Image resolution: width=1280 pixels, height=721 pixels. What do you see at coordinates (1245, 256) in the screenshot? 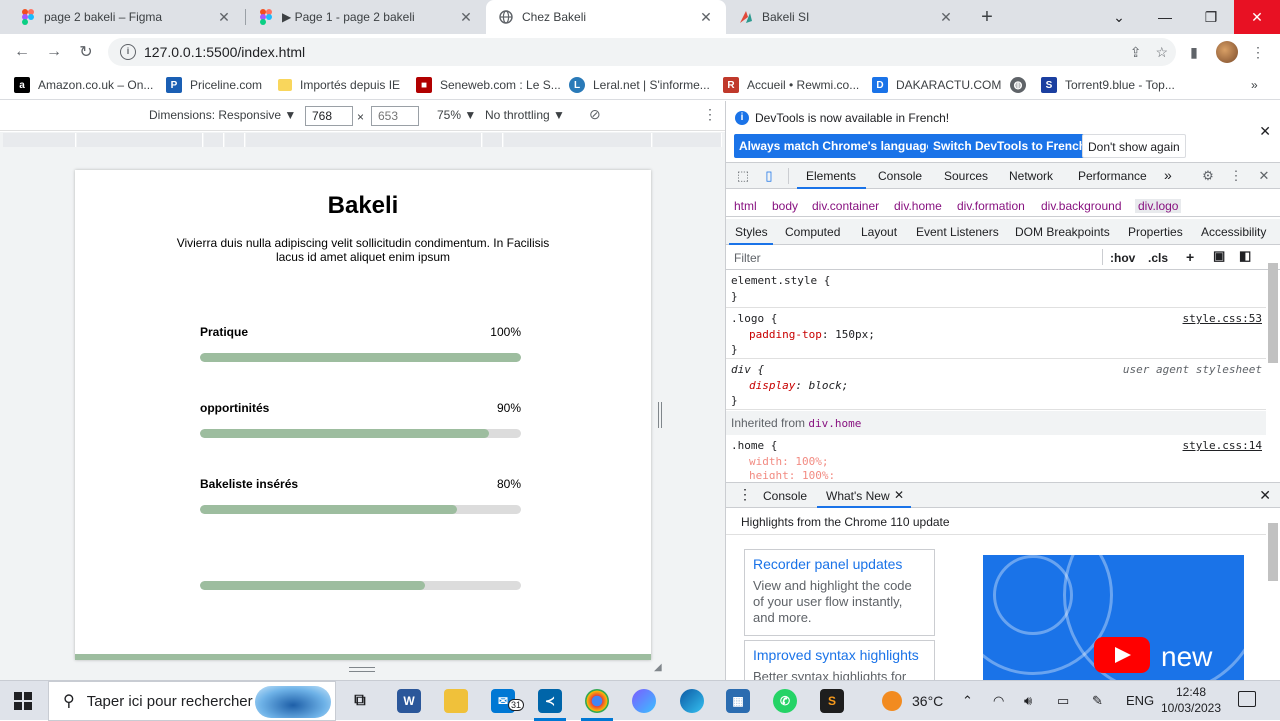
I see `toggle-sidebar-icon: ◧` at bounding box center [1245, 256].